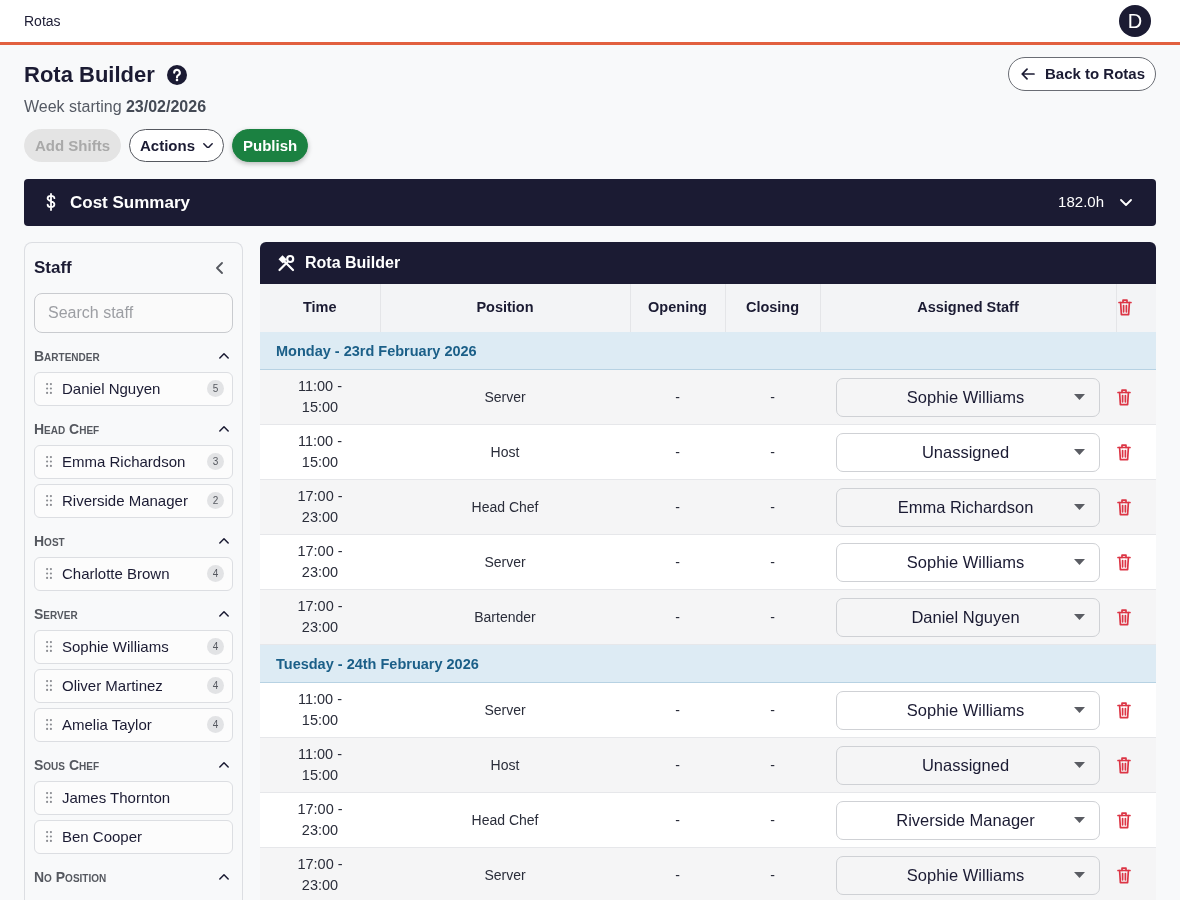 This screenshot has width=1180, height=900. Describe the element at coordinates (505, 616) in the screenshot. I see `position-name: Bartender` at that location.